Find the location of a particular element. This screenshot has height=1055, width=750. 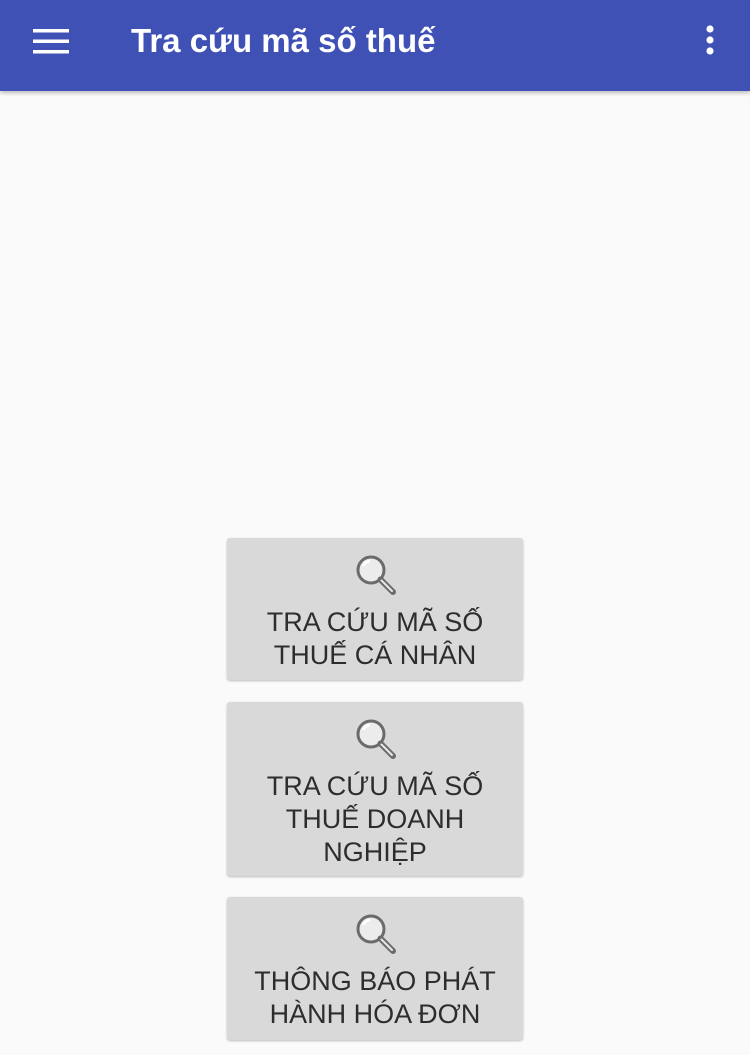

lookup-personal-tax-code-button: TRA CỨU MÃ SỐ THUẾ CÁ NHÂN is located at coordinates (375, 609).